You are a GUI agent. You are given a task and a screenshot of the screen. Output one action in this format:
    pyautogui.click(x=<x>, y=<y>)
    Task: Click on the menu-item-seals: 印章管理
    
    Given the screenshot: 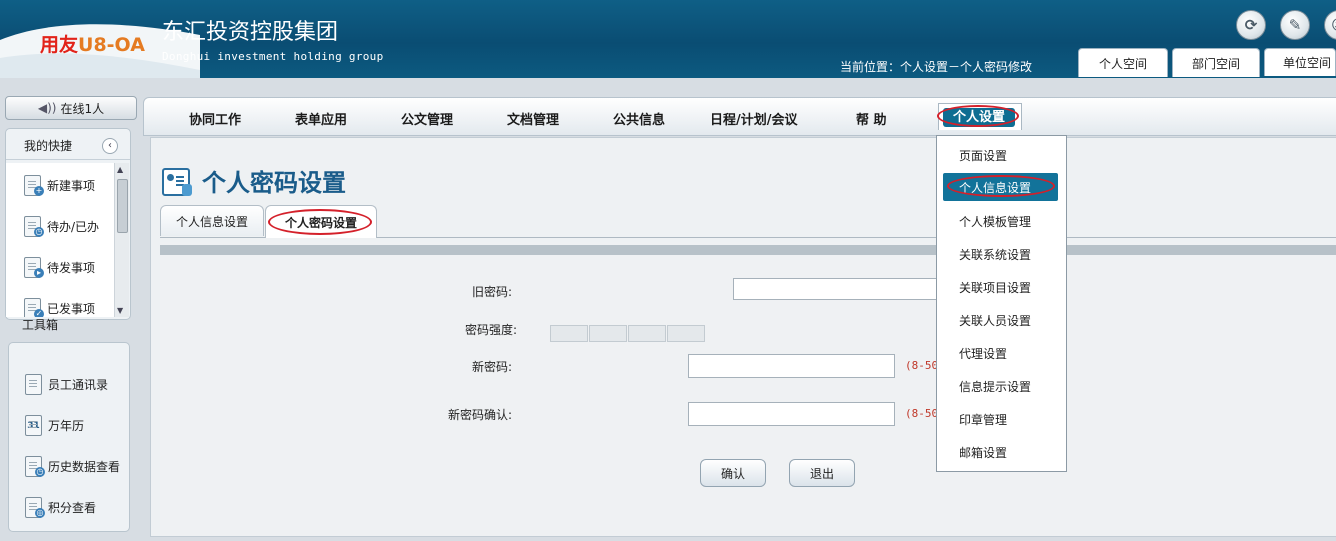 What is the action you would take?
    pyautogui.click(x=983, y=419)
    